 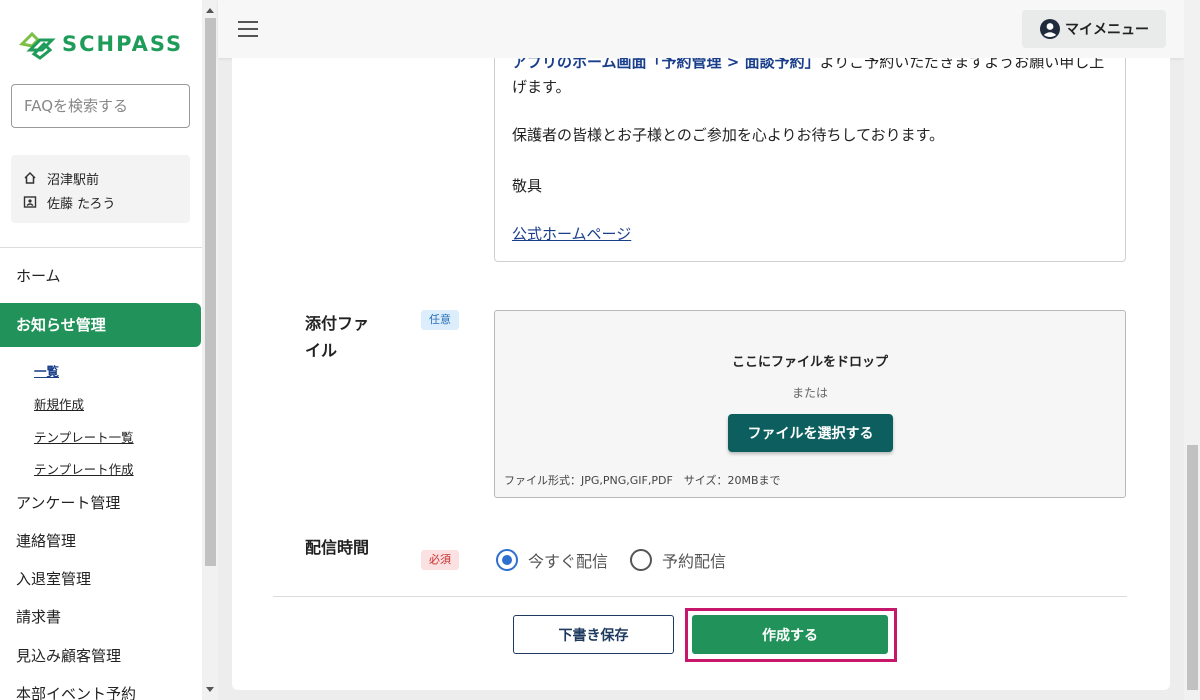 What do you see at coordinates (101, 247) in the screenshot?
I see `sidebar-divider` at bounding box center [101, 247].